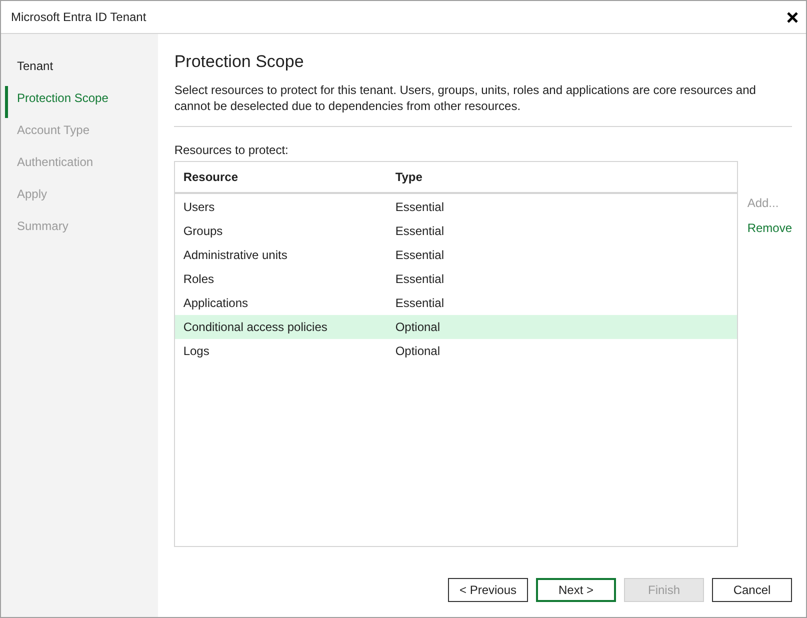 The image size is (807, 618). I want to click on table-cell: Roles, so click(198, 279).